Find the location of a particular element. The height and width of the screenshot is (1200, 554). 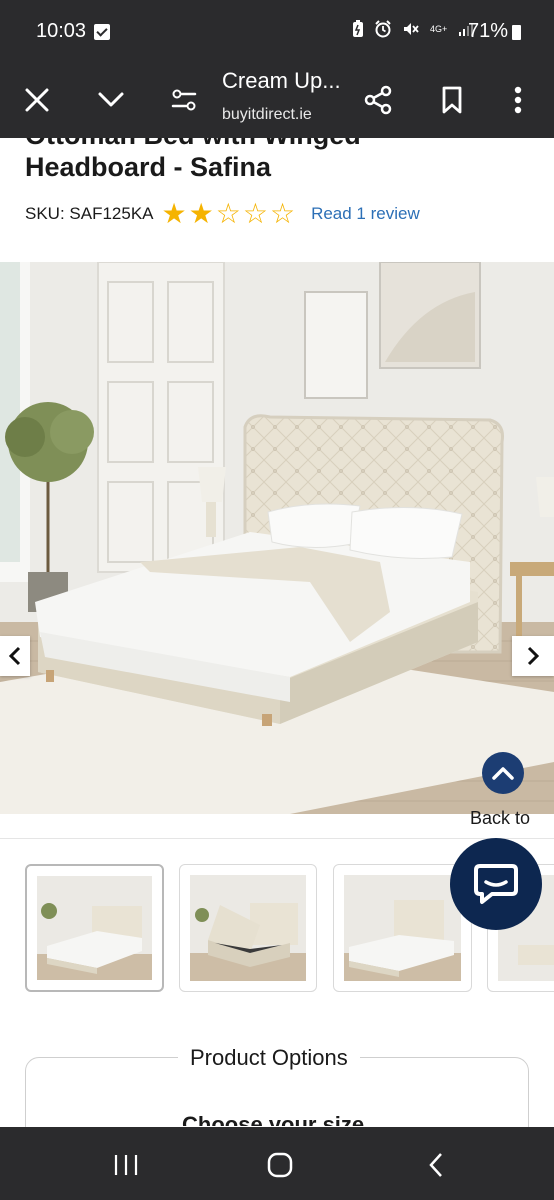

live-chat-button is located at coordinates (496, 884).